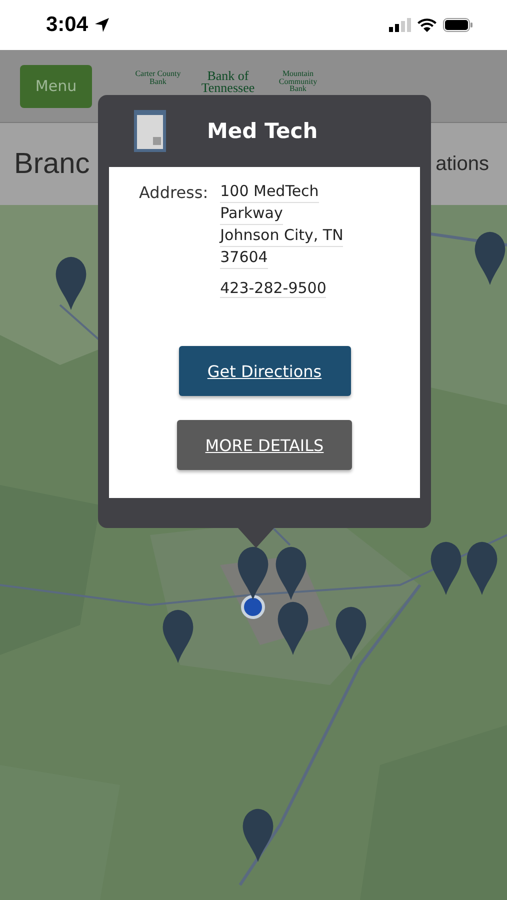  What do you see at coordinates (158, 78) in the screenshot?
I see `bank-logo: Carter County Bank` at bounding box center [158, 78].